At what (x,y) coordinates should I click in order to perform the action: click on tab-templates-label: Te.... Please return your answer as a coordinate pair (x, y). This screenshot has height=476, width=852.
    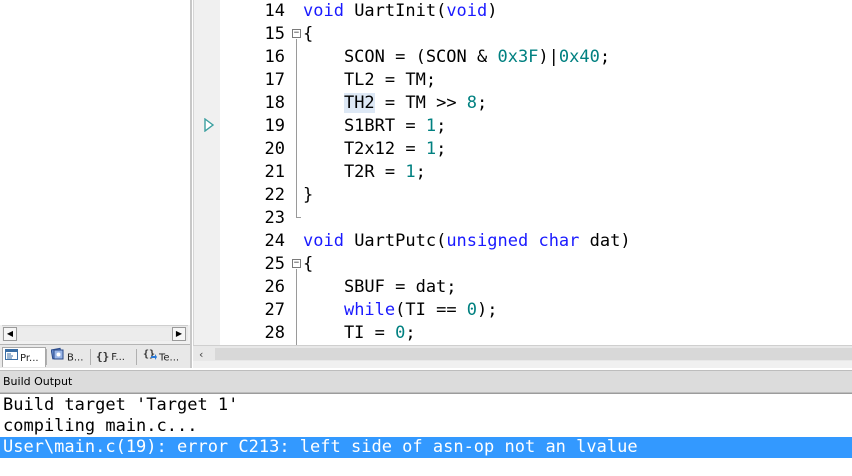
    Looking at the image, I should click on (169, 358).